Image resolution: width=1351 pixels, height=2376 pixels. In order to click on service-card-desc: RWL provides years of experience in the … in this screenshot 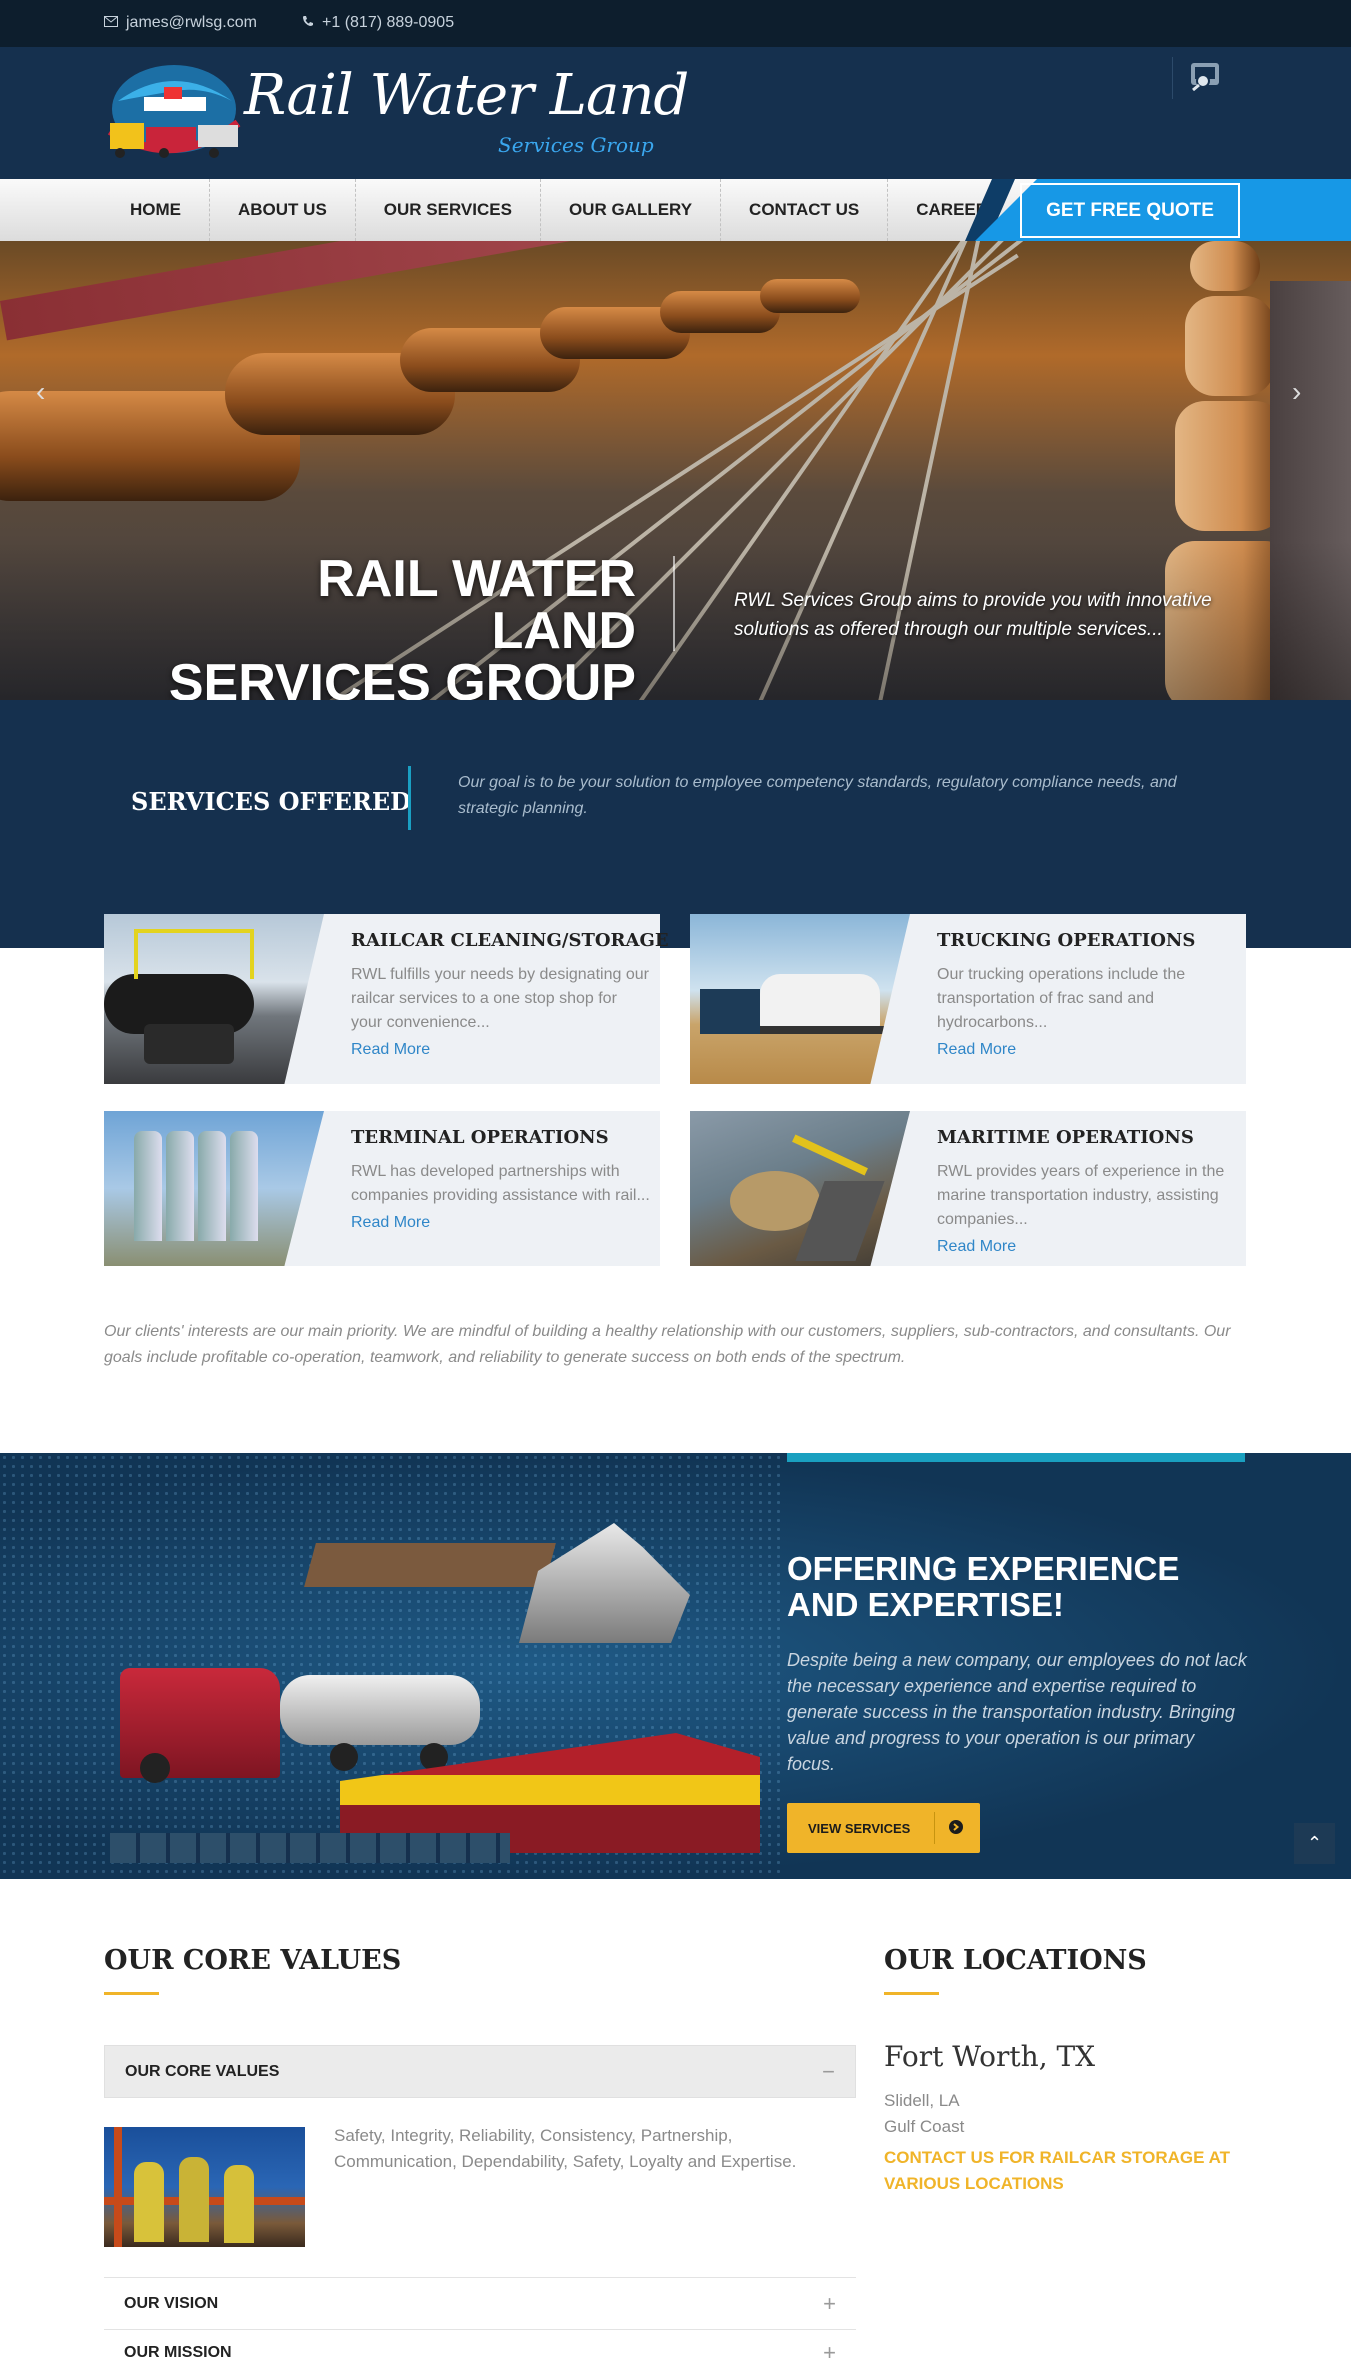, I will do `click(1081, 1195)`.